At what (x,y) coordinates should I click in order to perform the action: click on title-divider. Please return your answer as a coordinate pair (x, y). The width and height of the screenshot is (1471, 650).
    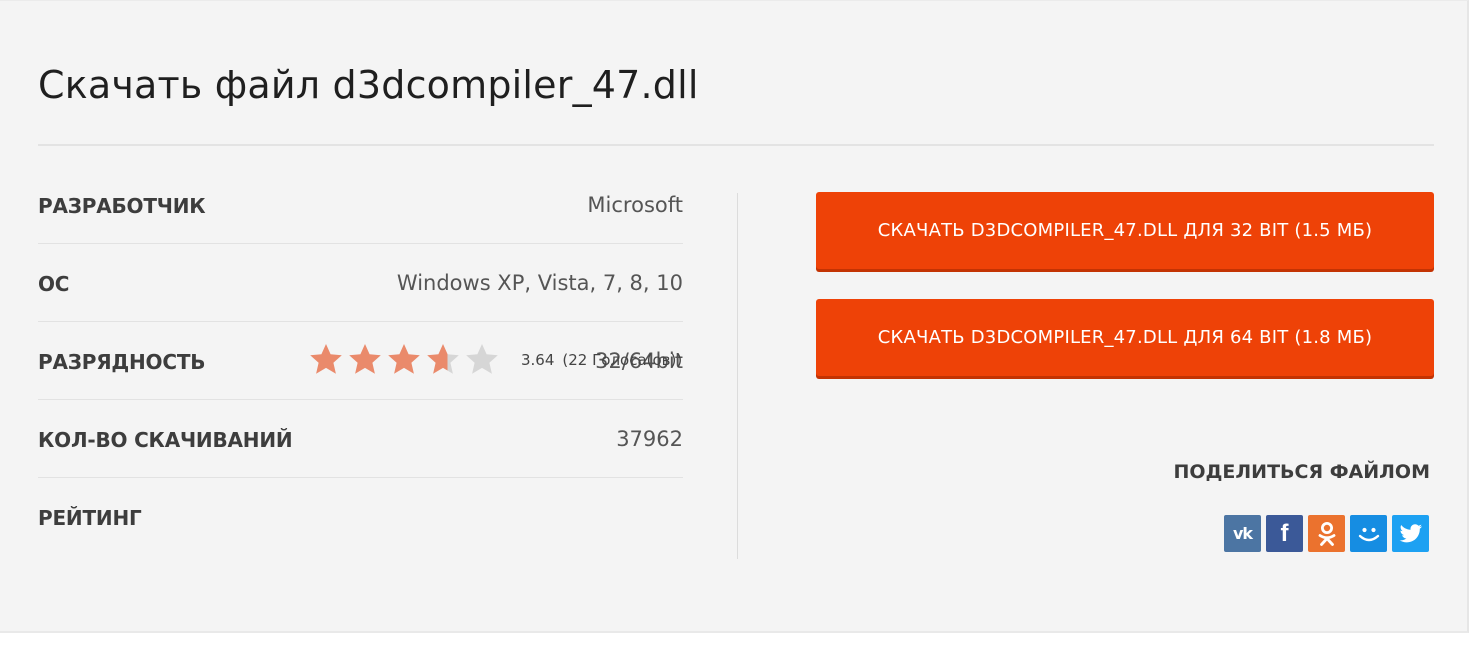
    Looking at the image, I should click on (736, 145).